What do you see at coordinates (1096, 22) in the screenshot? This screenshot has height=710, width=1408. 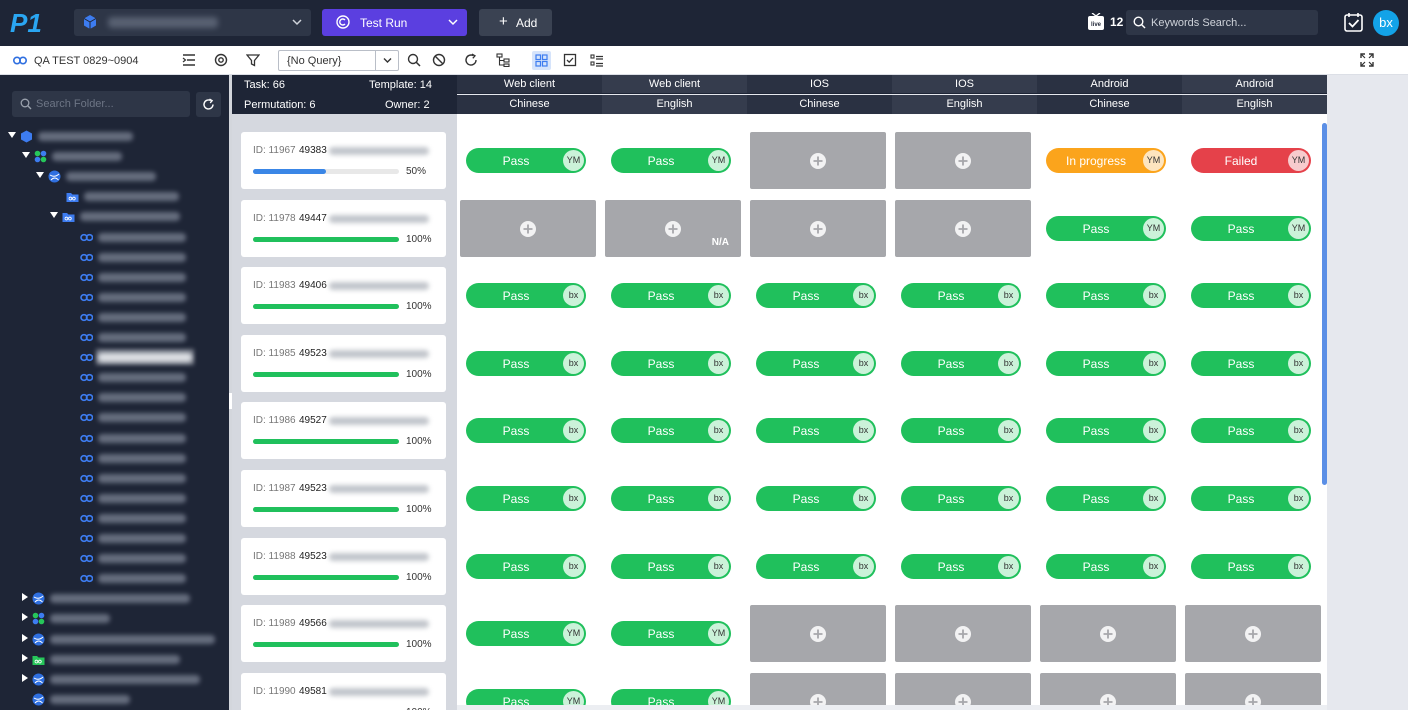 I see `live-icon: live` at bounding box center [1096, 22].